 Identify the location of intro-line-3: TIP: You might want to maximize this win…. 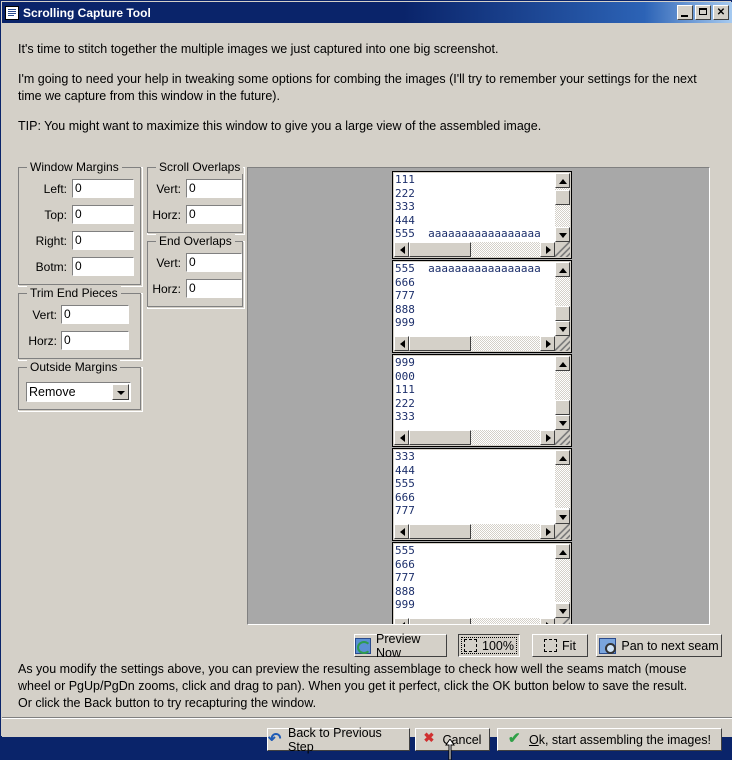
(280, 126).